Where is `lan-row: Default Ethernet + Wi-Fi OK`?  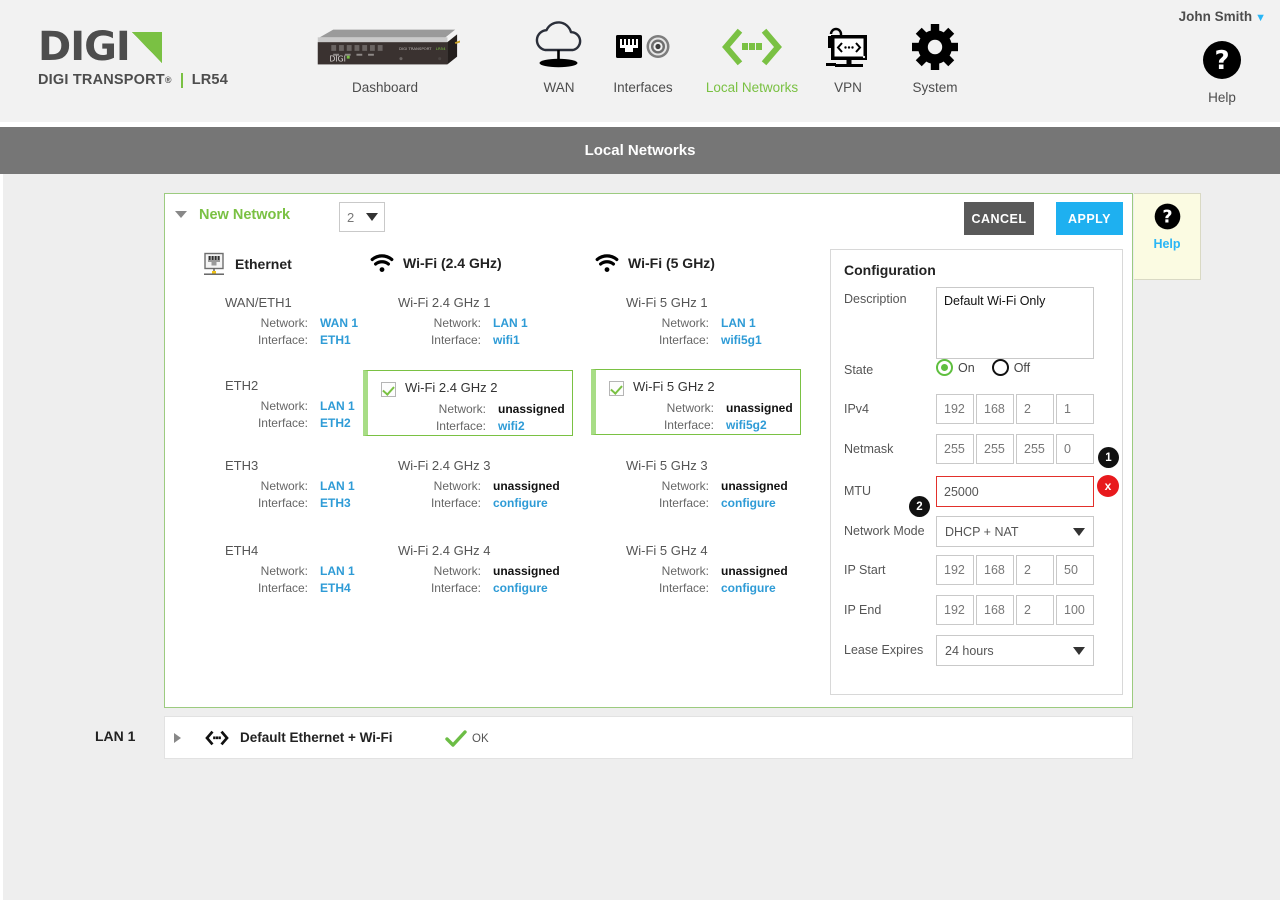
lan-row: Default Ethernet + Wi-Fi OK is located at coordinates (648, 737).